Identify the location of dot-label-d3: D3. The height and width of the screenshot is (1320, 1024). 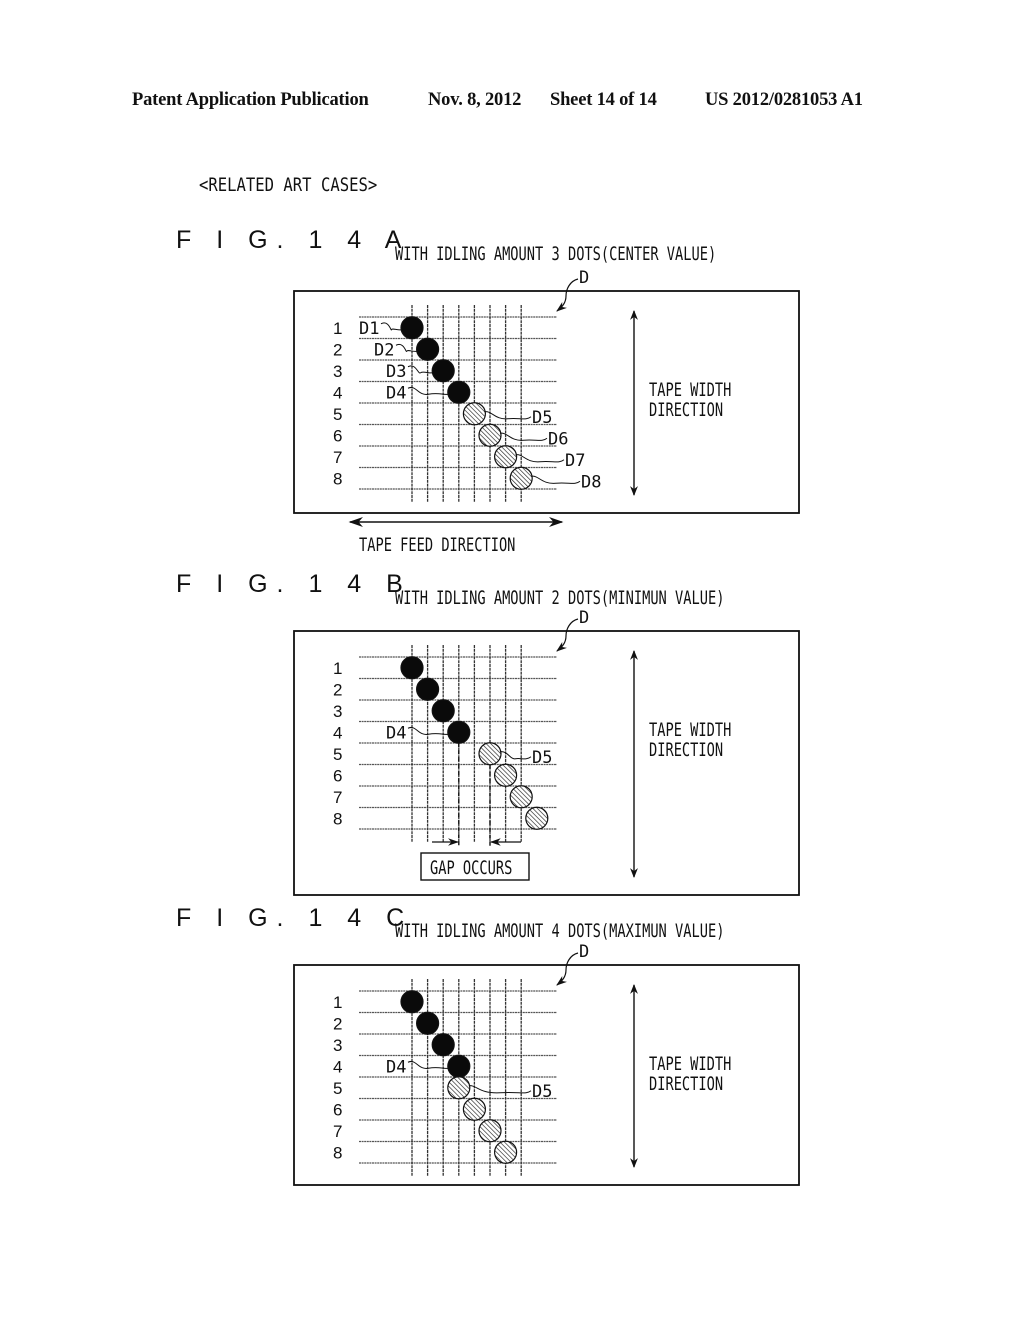
(396, 372).